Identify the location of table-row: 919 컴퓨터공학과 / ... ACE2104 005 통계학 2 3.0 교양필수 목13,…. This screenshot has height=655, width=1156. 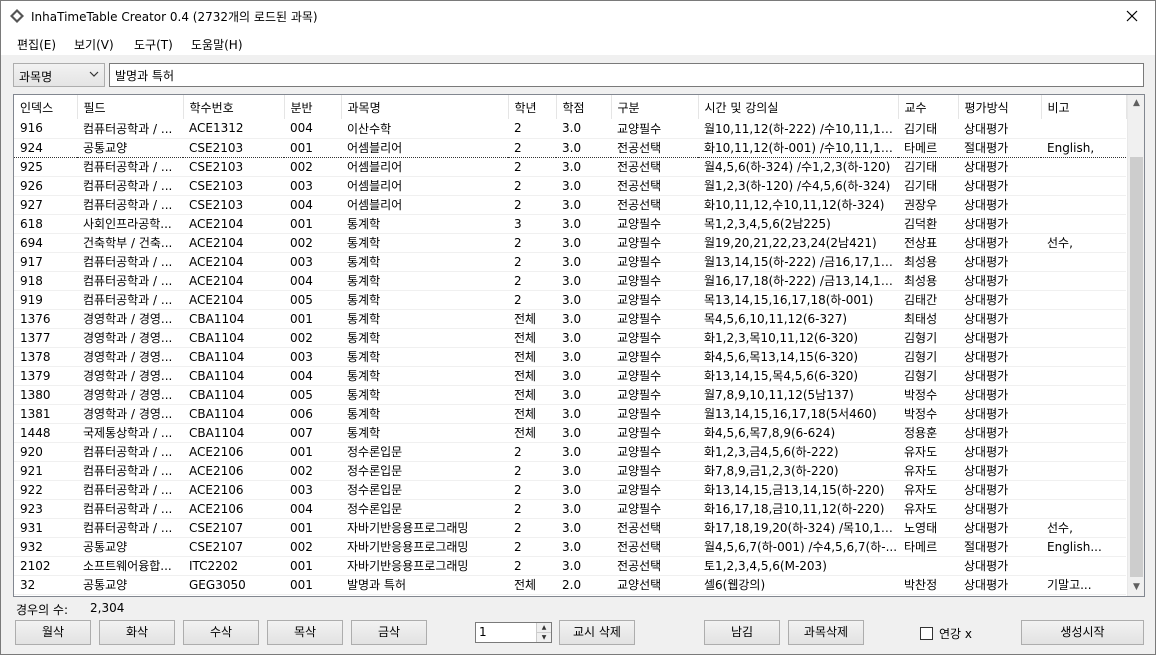
(570, 300).